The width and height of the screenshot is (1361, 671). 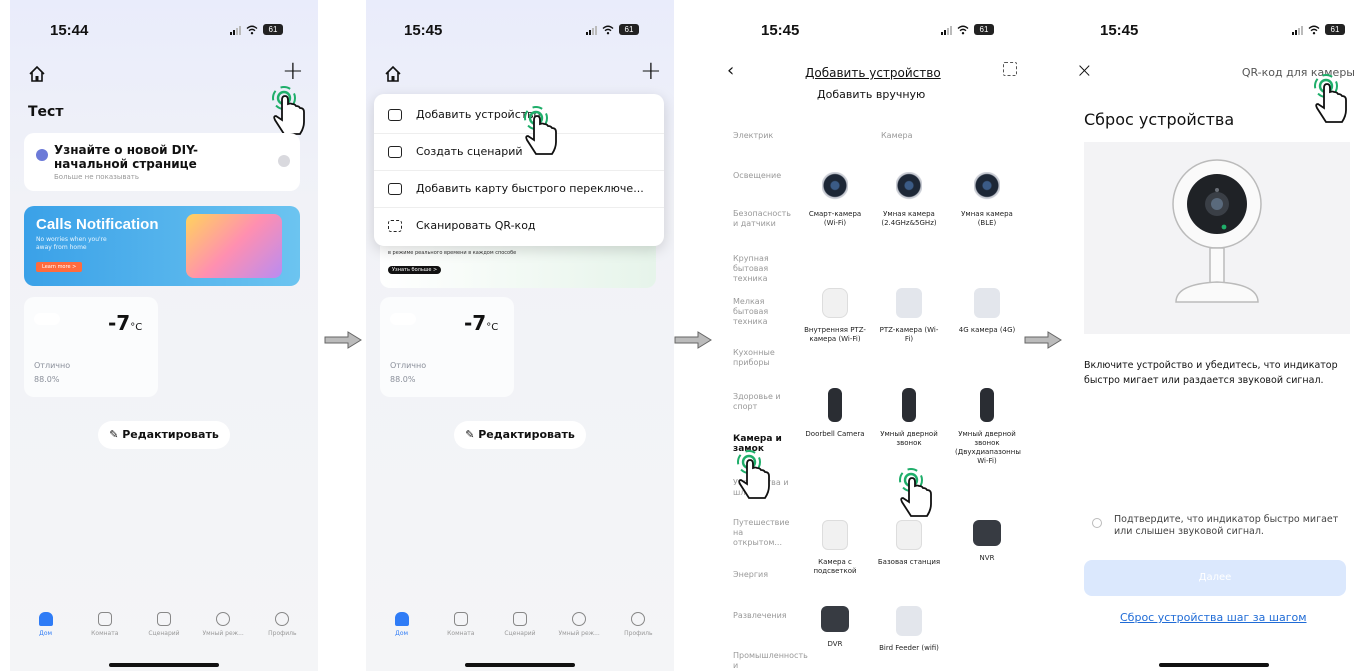 I want to click on device-bird-feeder: Bird Feeder (wifi), so click(x=909, y=629).